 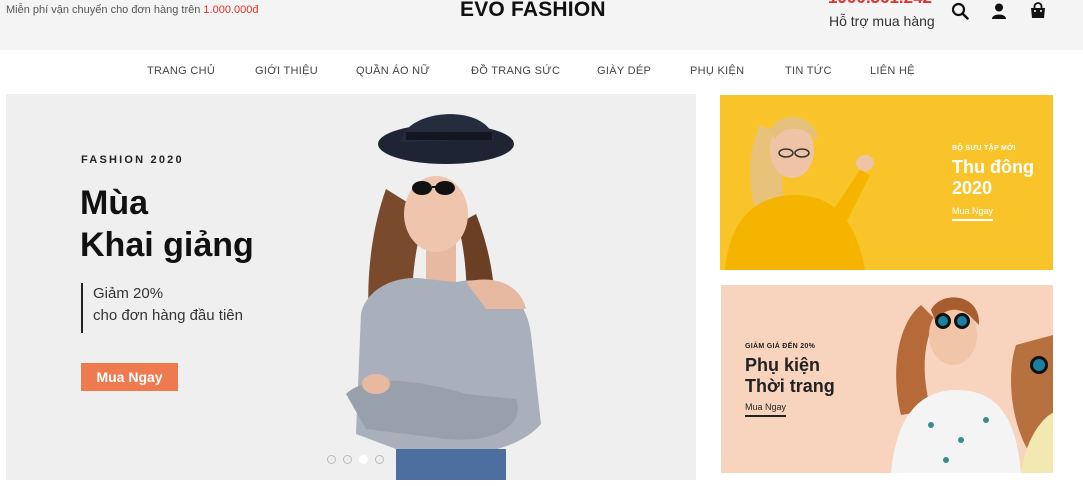 I want to click on support-label: Hỗ trợ mua hàng, so click(x=882, y=21).